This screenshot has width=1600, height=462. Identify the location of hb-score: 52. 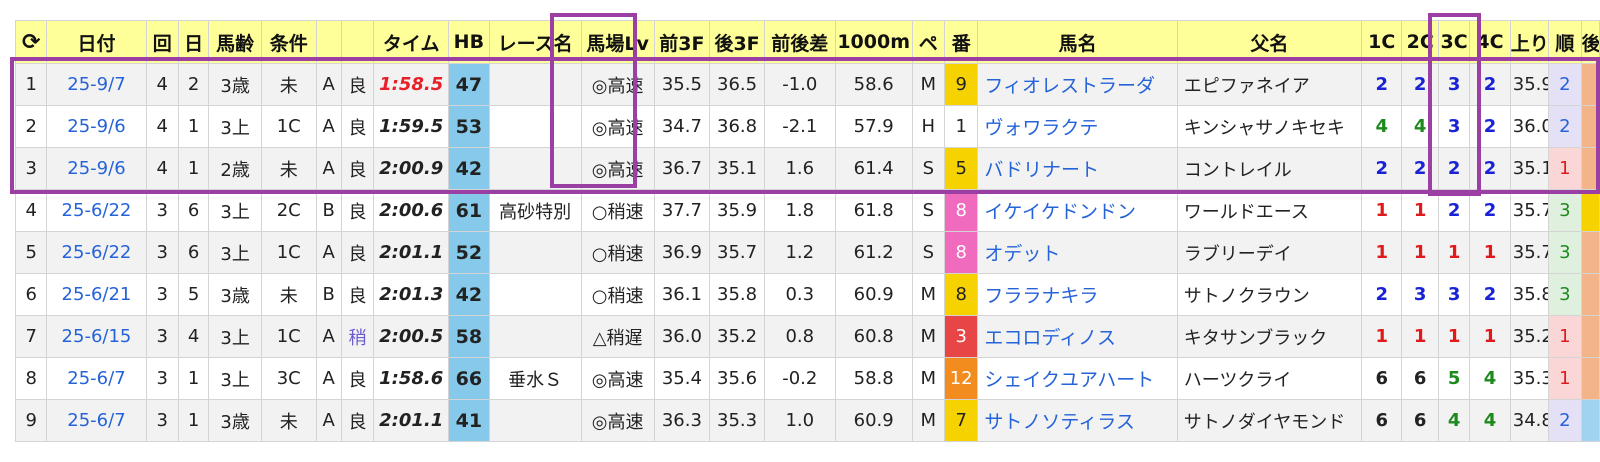
(469, 252).